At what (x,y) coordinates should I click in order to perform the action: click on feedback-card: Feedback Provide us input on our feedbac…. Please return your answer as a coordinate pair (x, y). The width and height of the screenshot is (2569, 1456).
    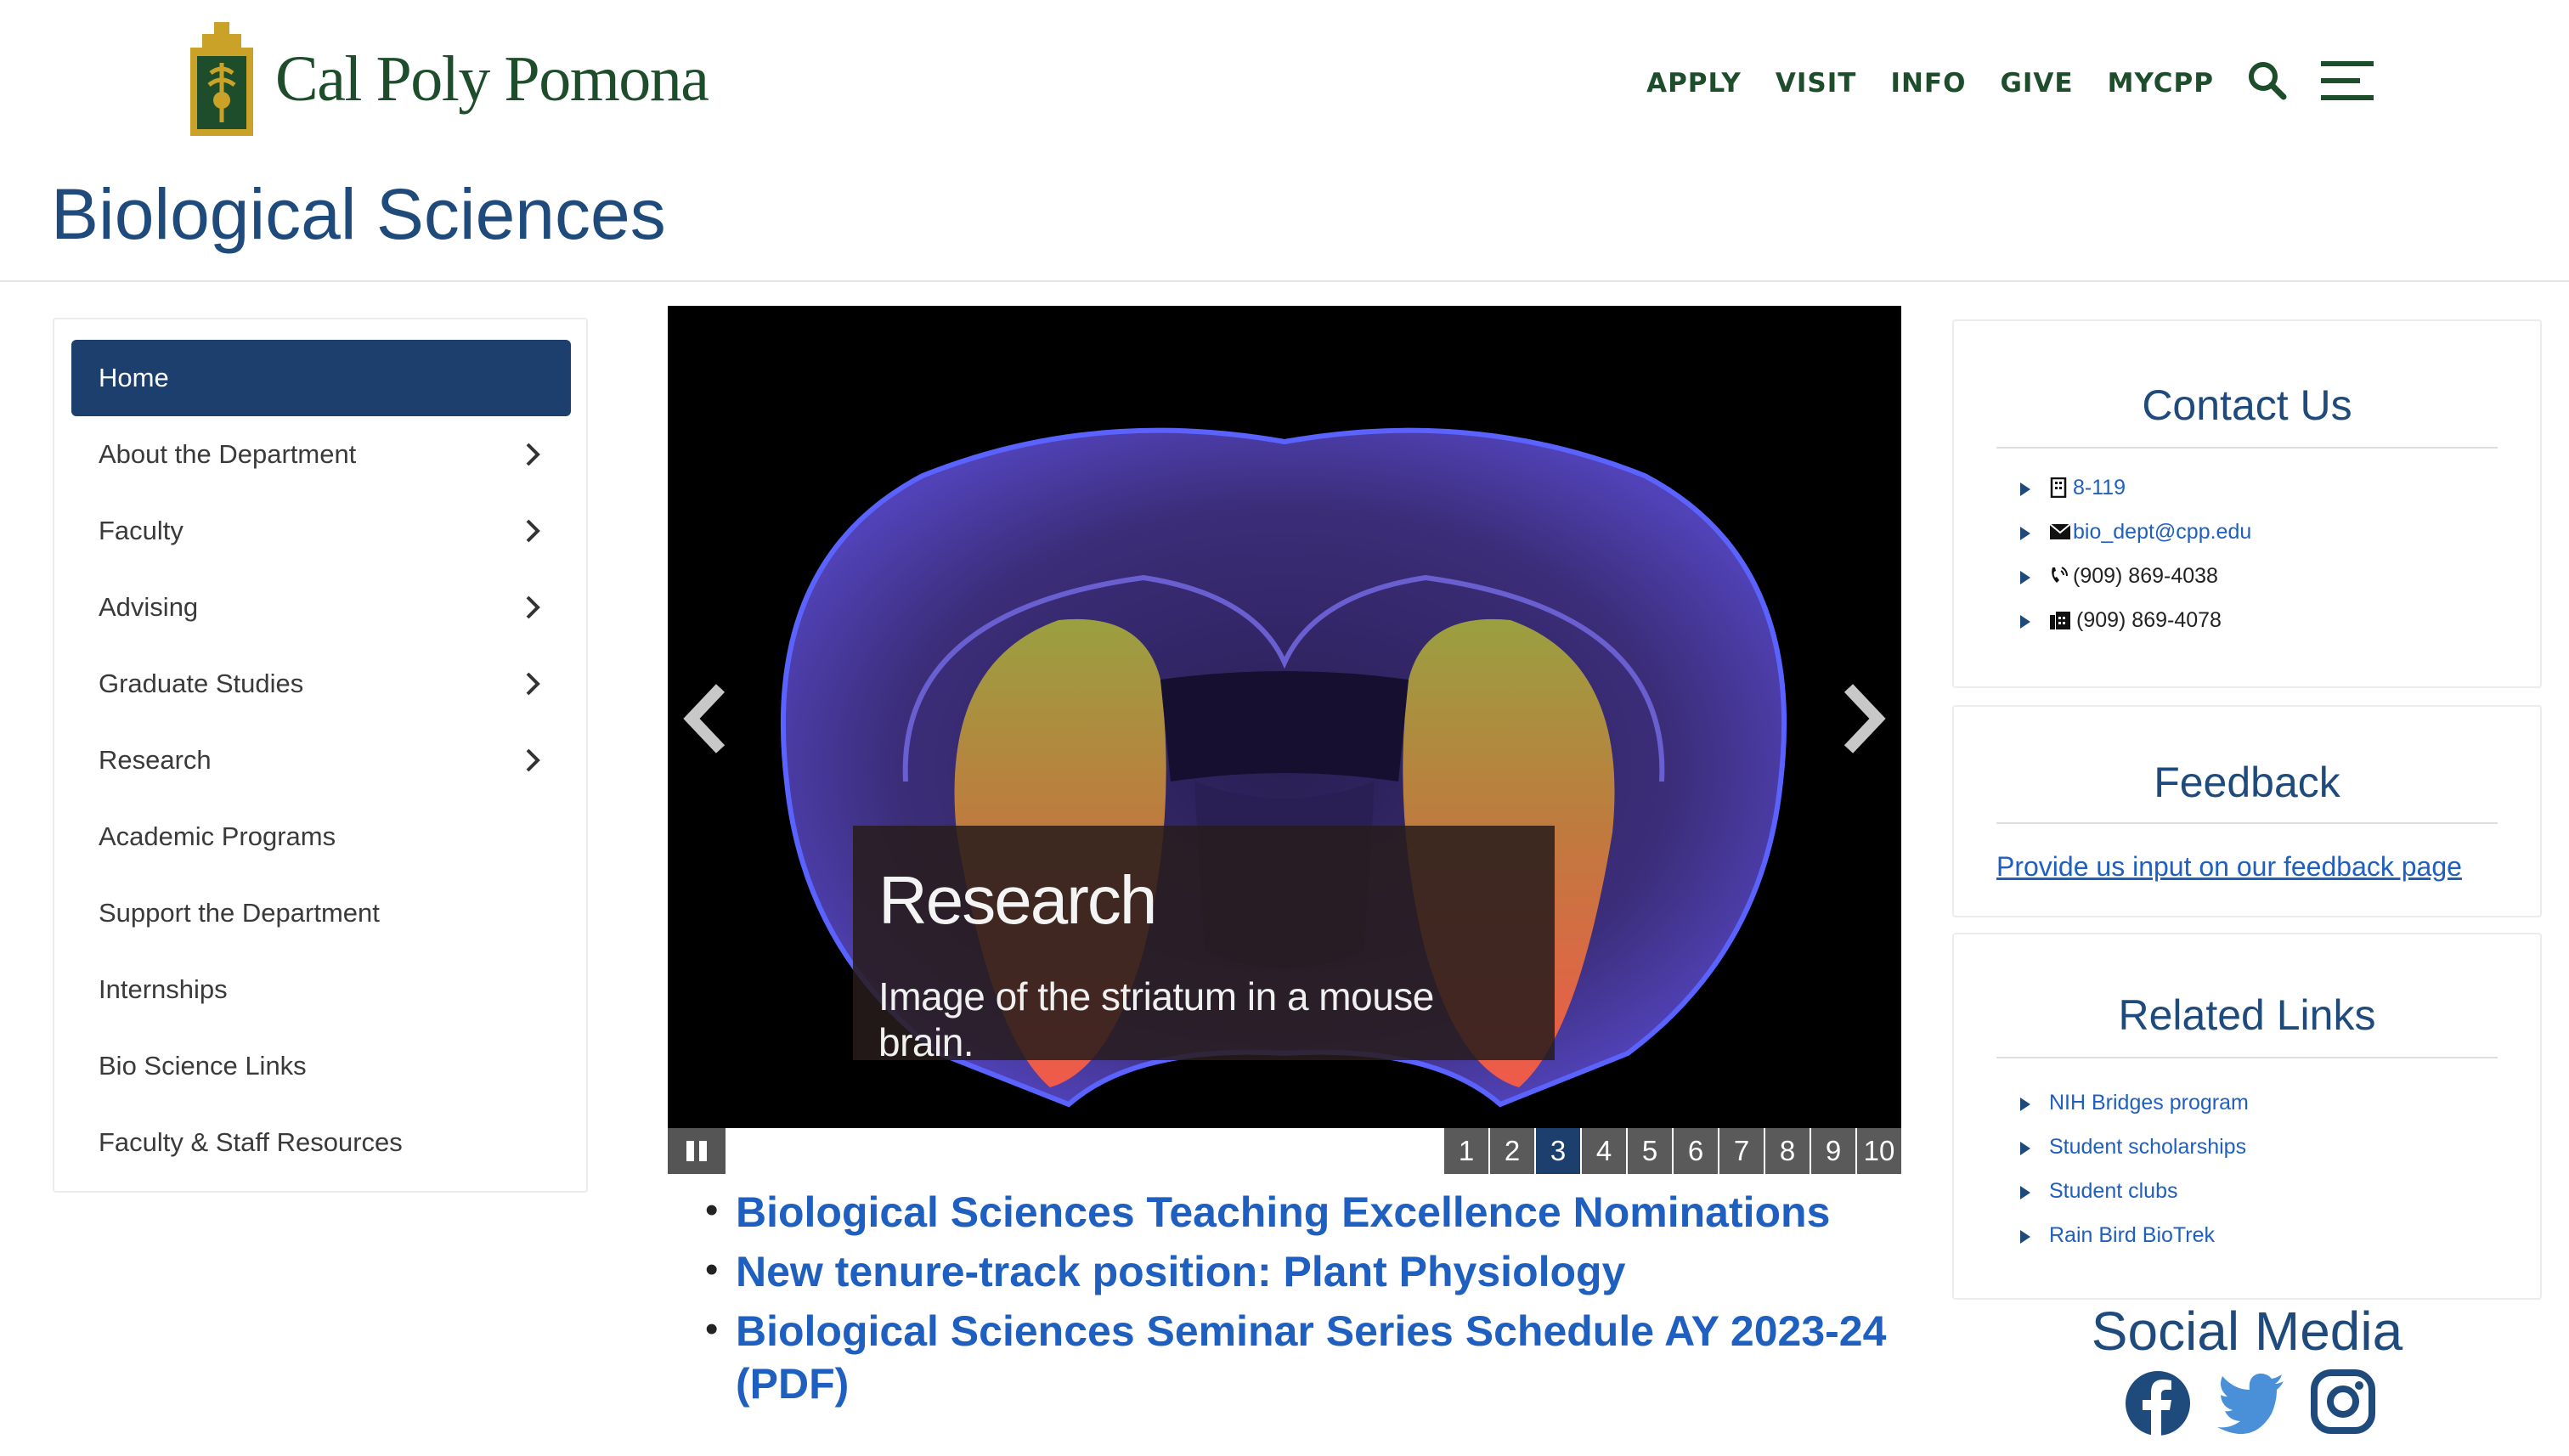
    Looking at the image, I should click on (2247, 811).